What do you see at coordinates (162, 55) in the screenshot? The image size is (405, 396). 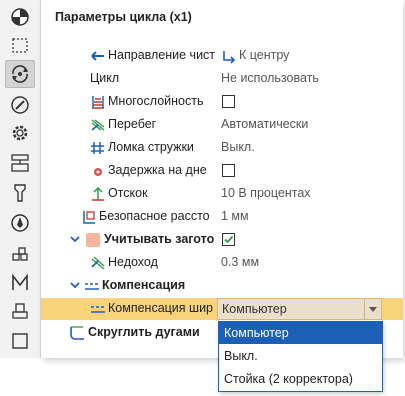 I see `row-direction-label: Направление чист` at bounding box center [162, 55].